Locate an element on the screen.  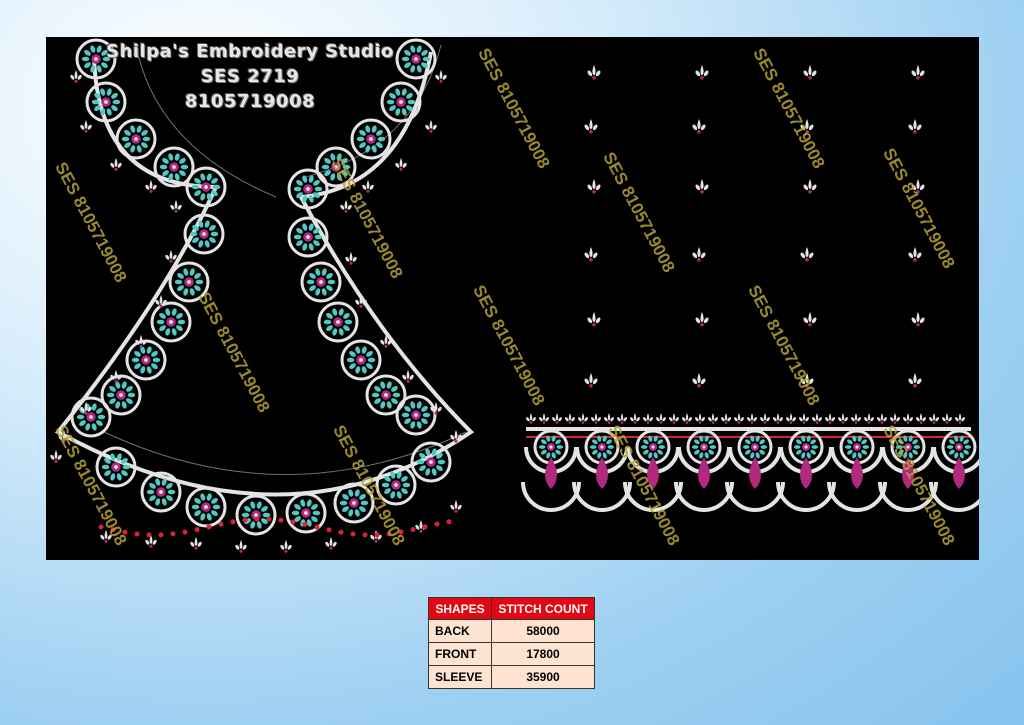
table-row: SLEEVE 35900 is located at coordinates (511, 677).